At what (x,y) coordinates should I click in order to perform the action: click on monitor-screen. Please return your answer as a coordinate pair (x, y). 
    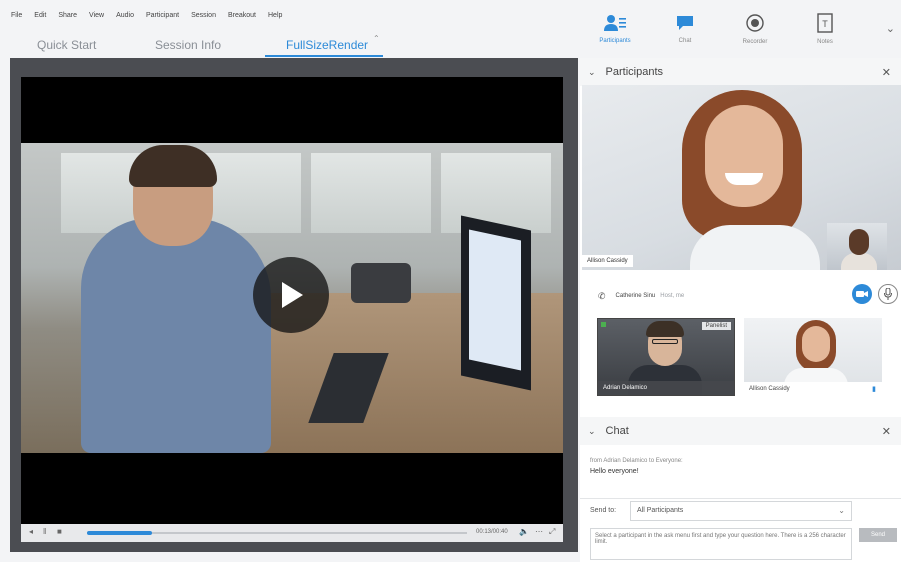
    Looking at the image, I should click on (495, 300).